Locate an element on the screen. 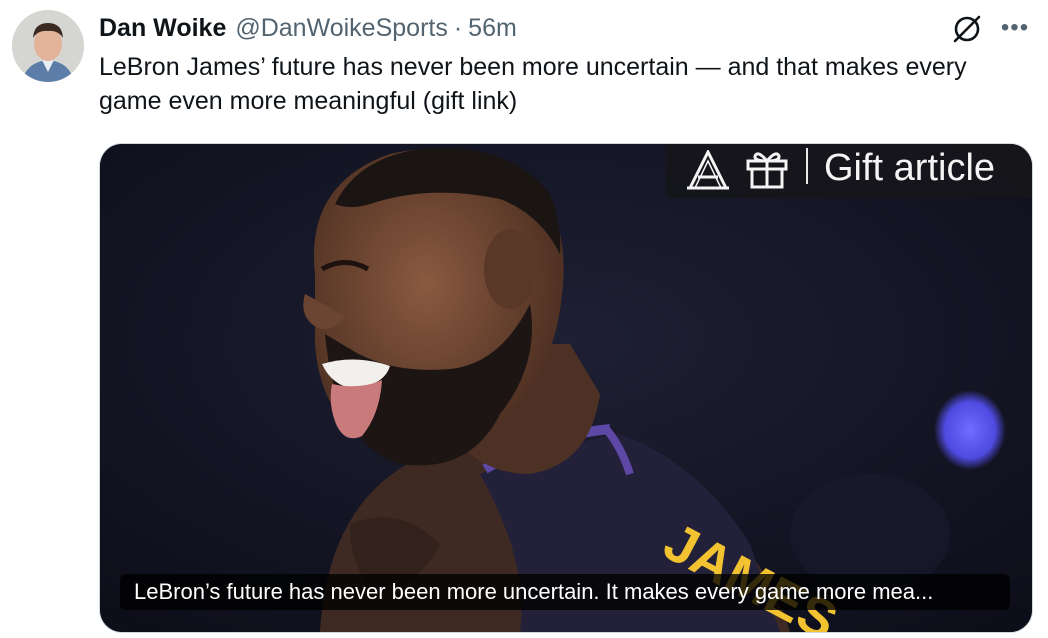 The height and width of the screenshot is (638, 1048). more-icon: ••• is located at coordinates (1015, 28).